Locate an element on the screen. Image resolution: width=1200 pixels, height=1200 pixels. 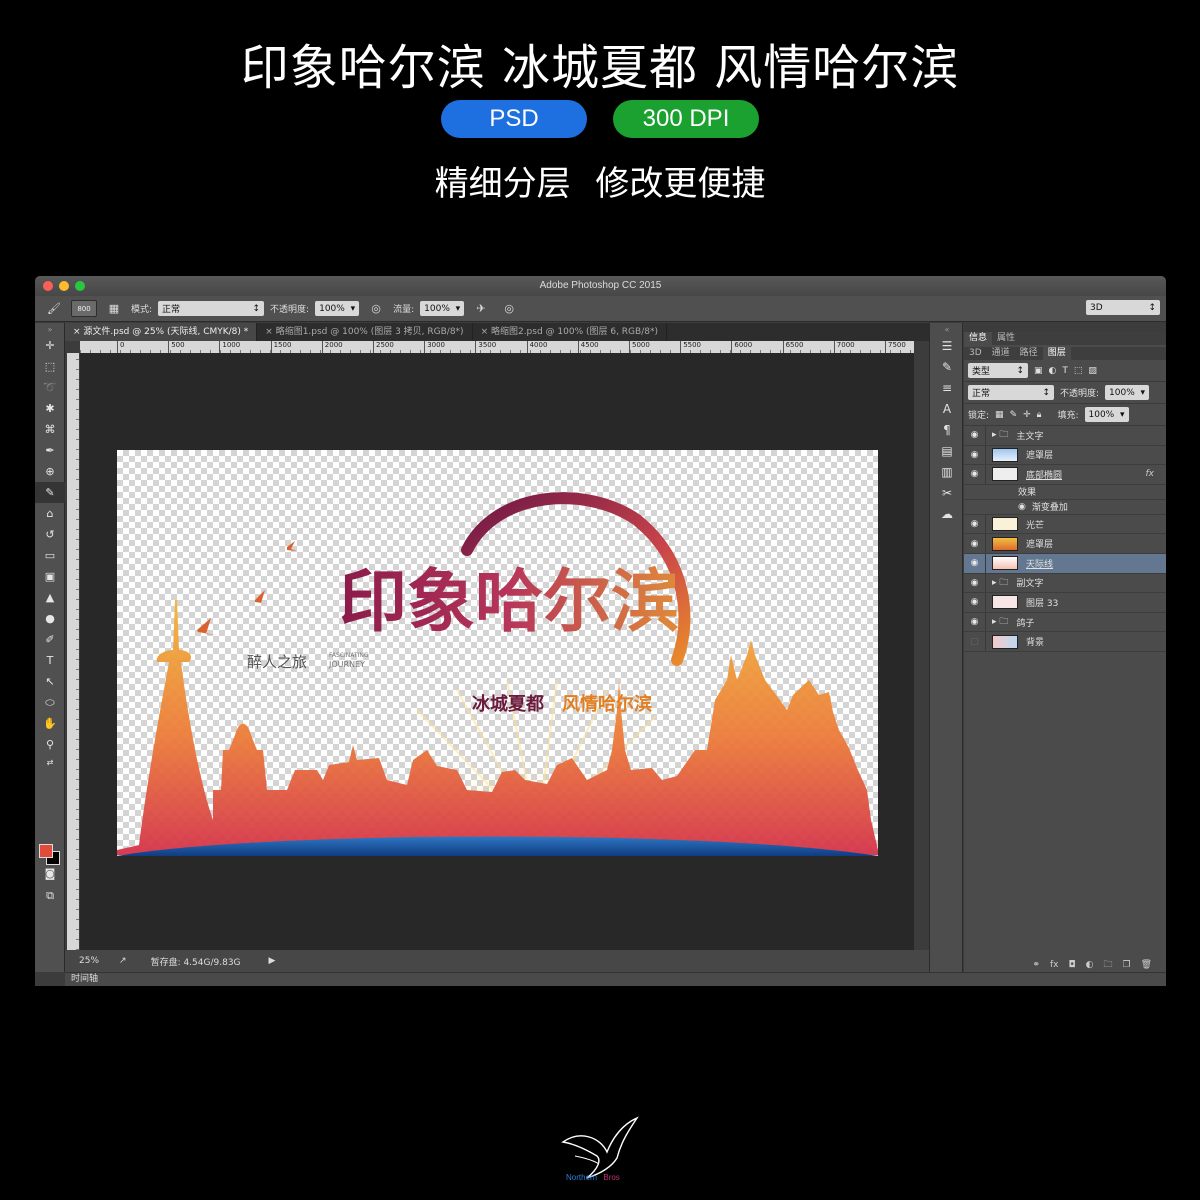
brush-tool-icon: ✎ is located at coordinates (50, 492).